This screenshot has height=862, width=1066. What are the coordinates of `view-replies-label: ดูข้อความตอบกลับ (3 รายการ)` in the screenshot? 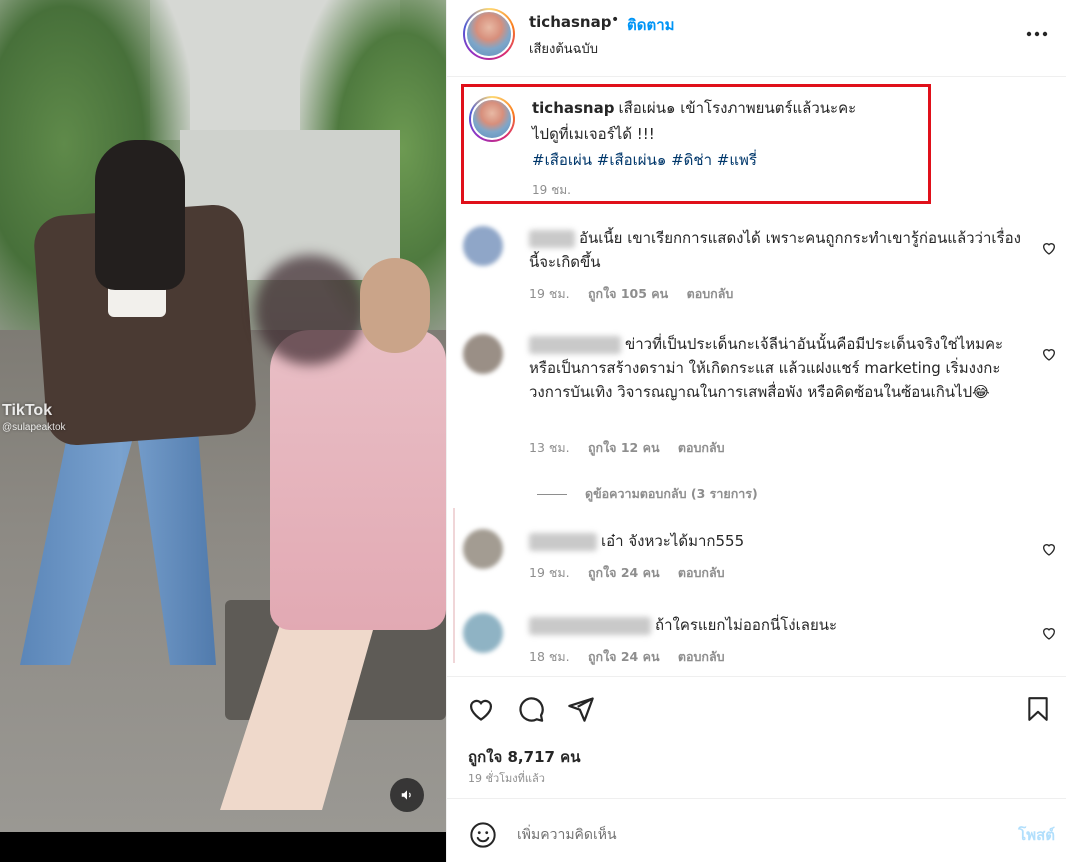 It's located at (671, 493).